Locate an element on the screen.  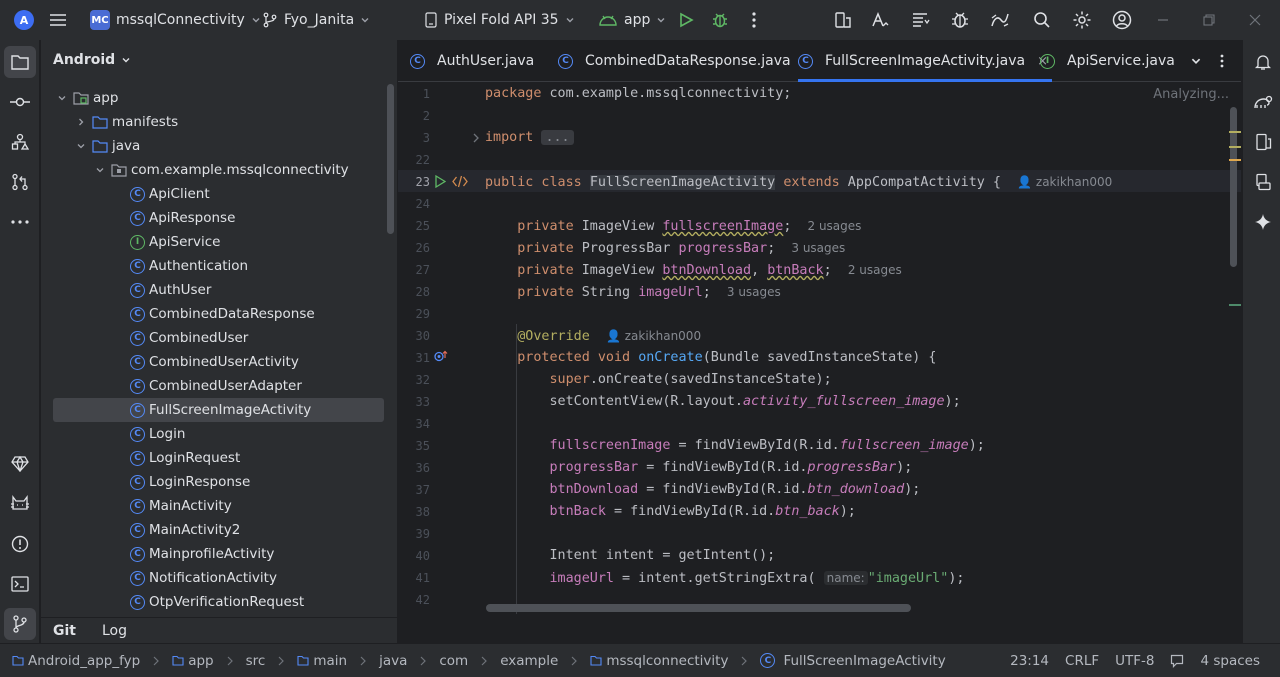
tab-log: Log is located at coordinates (114, 631).